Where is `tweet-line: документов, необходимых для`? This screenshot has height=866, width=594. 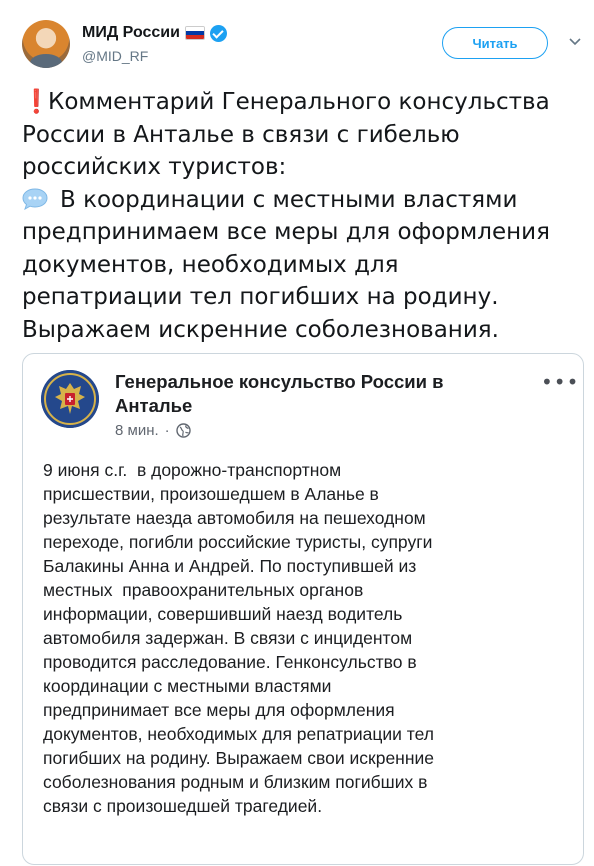 tweet-line: документов, необходимых для is located at coordinates (210, 264).